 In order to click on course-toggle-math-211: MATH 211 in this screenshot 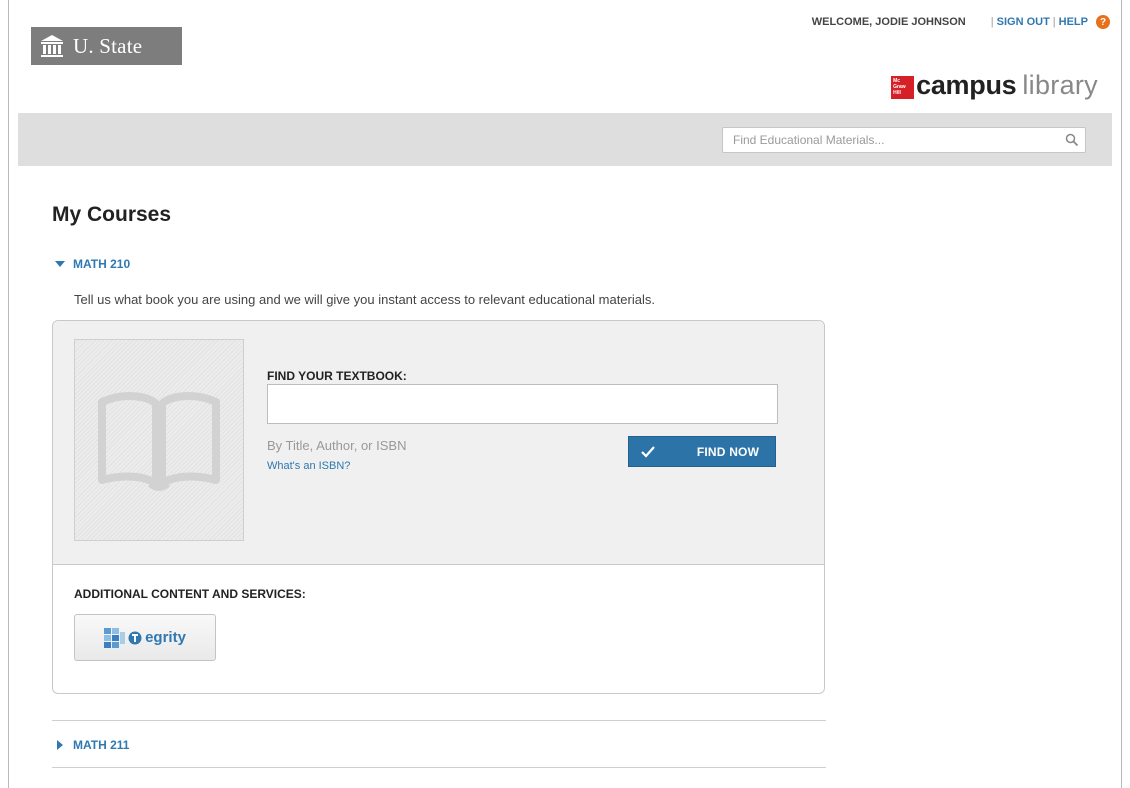, I will do `click(92, 745)`.